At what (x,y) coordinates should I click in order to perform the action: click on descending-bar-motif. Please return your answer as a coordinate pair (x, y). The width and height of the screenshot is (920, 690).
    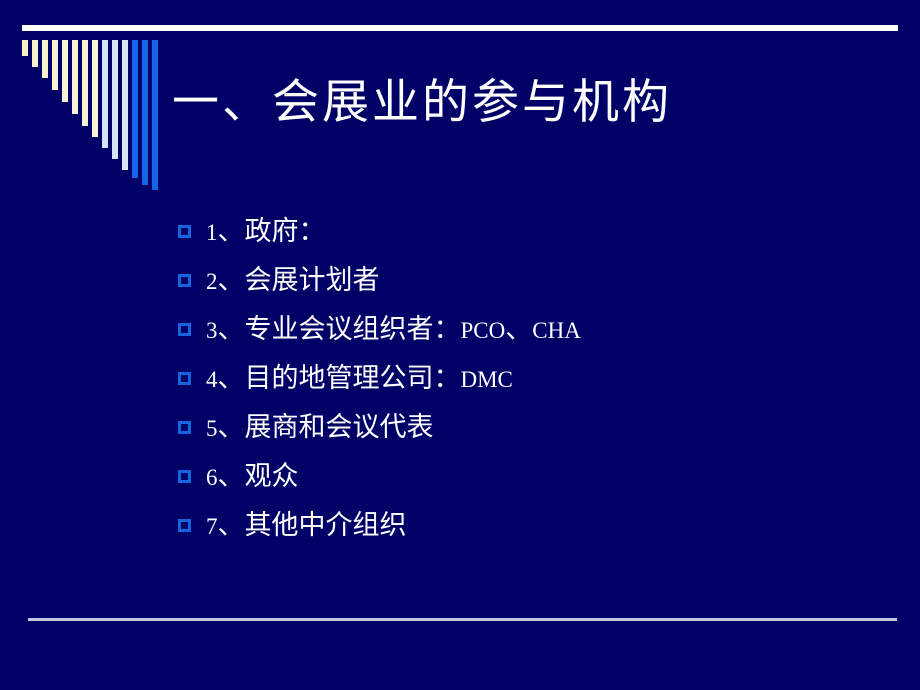
    Looking at the image, I should click on (92, 115).